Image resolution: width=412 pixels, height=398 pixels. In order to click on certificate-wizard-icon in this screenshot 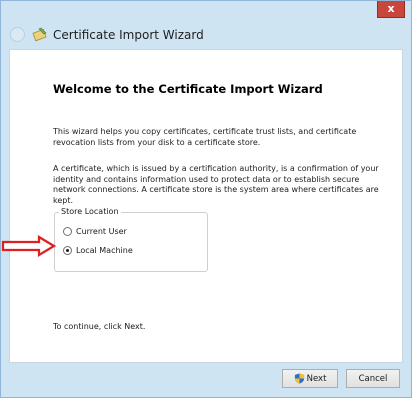, I will do `click(39, 34)`.